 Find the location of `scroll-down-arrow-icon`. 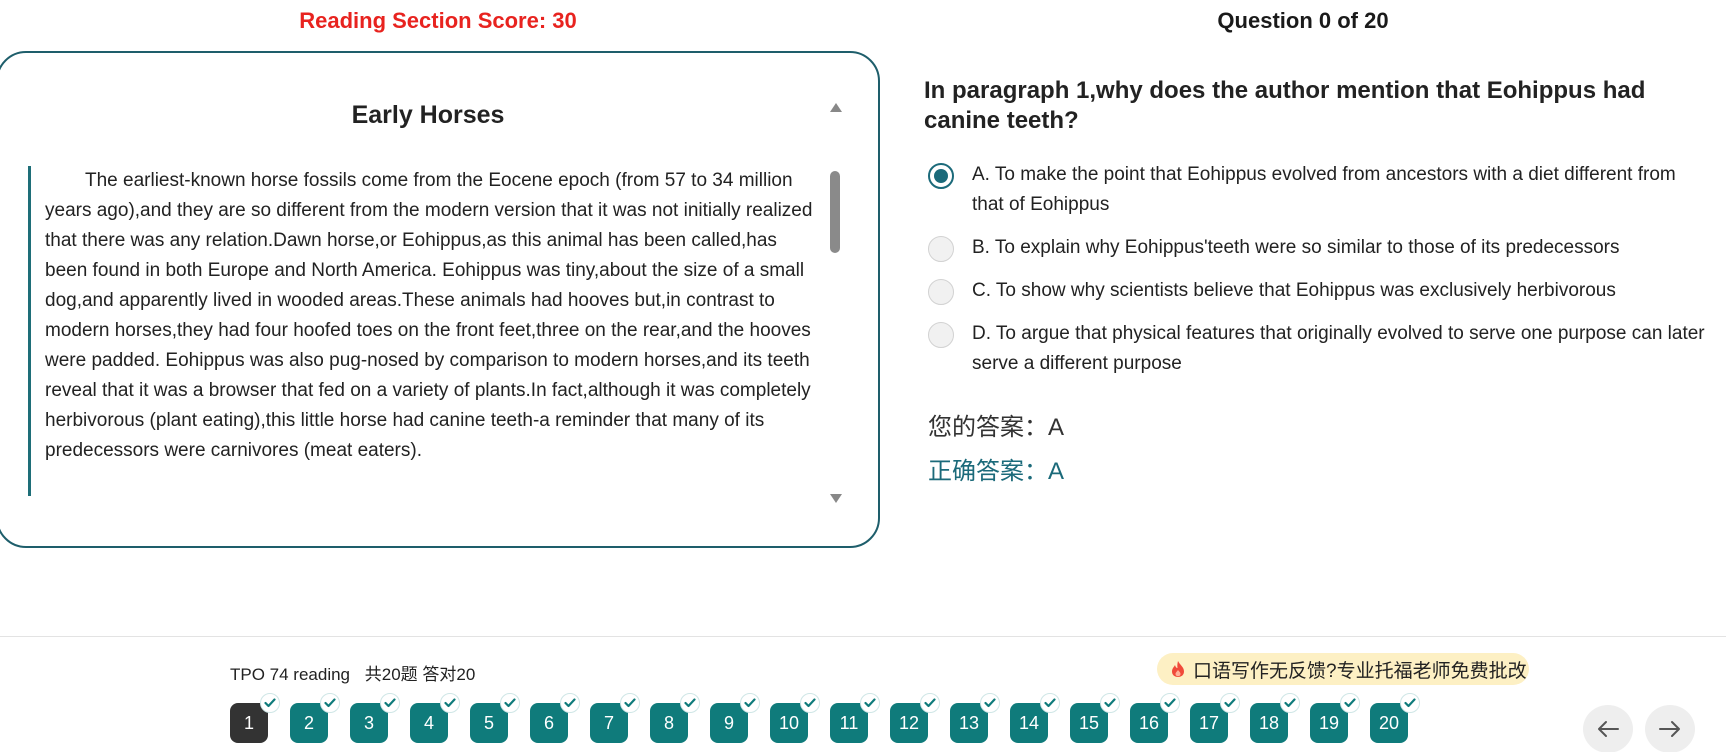

scroll-down-arrow-icon is located at coordinates (836, 498).